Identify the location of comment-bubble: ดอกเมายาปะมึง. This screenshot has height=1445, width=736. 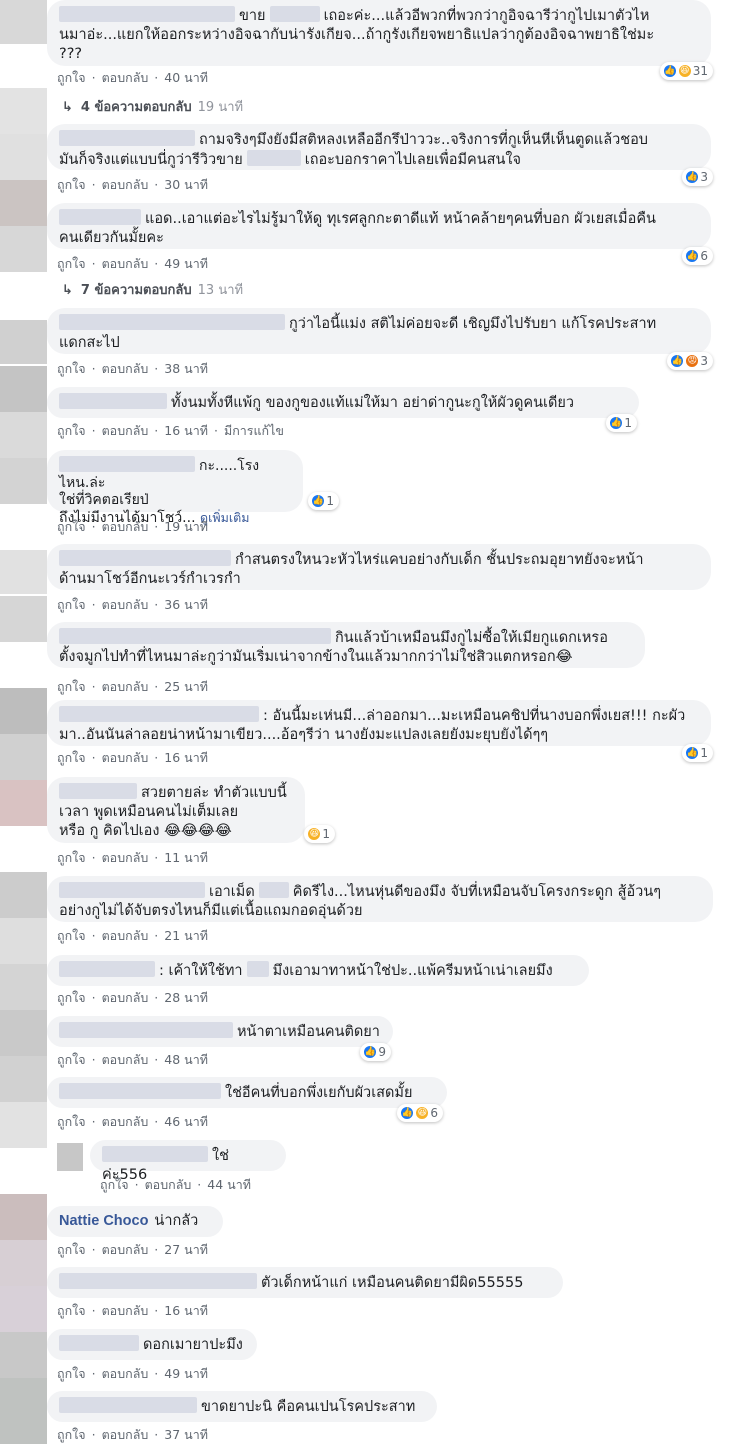
(152, 1344).